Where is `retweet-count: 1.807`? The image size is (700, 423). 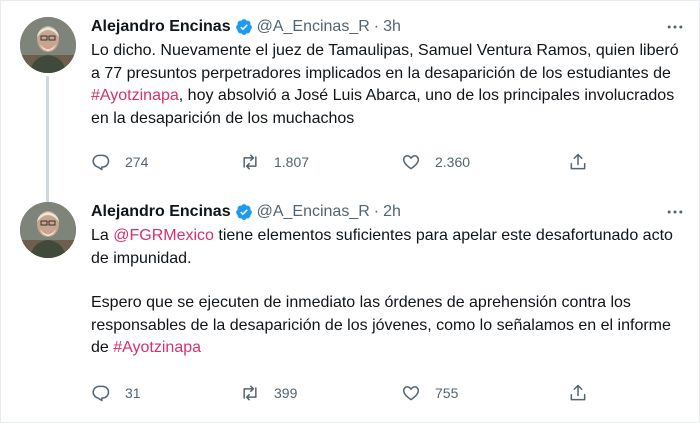 retweet-count: 1.807 is located at coordinates (292, 162).